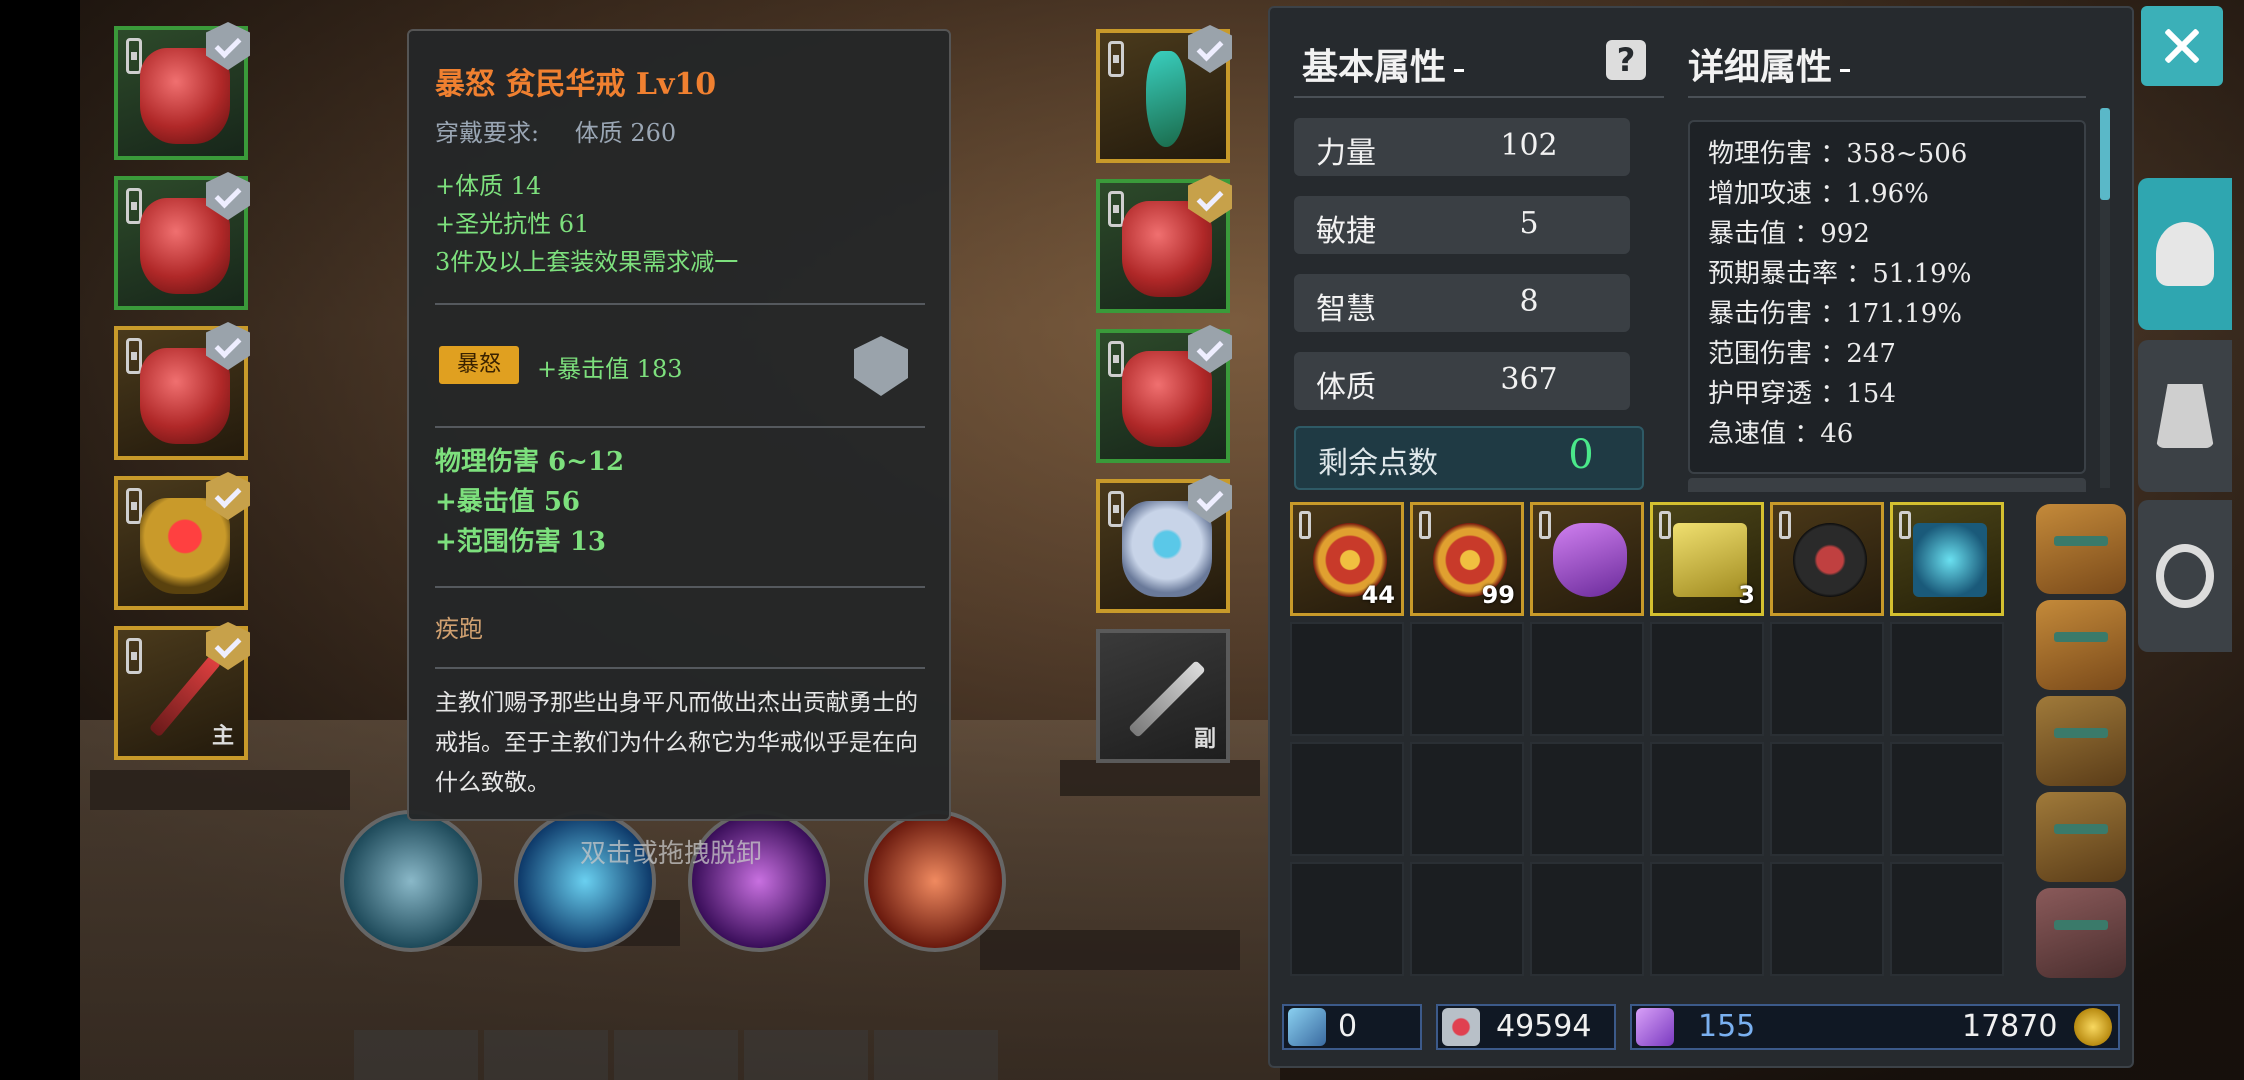 The width and height of the screenshot is (2244, 1080). What do you see at coordinates (1378, 463) in the screenshot?
I see `points-label: 剩余点数` at bounding box center [1378, 463].